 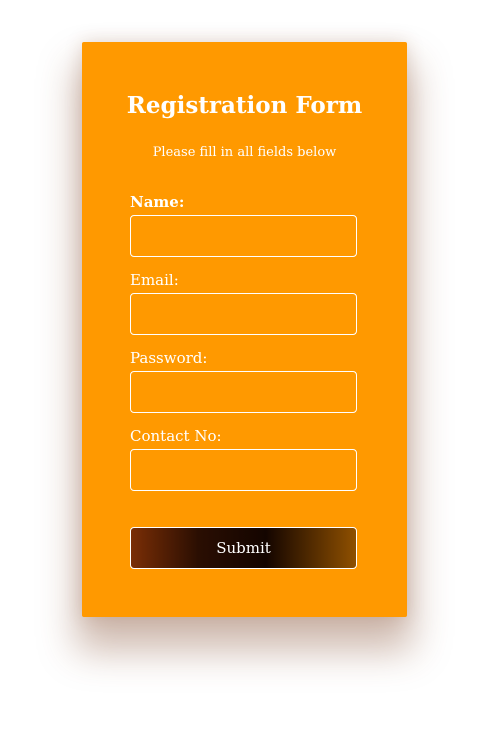 What do you see at coordinates (176, 436) in the screenshot?
I see `contact-no-label: Contact No:` at bounding box center [176, 436].